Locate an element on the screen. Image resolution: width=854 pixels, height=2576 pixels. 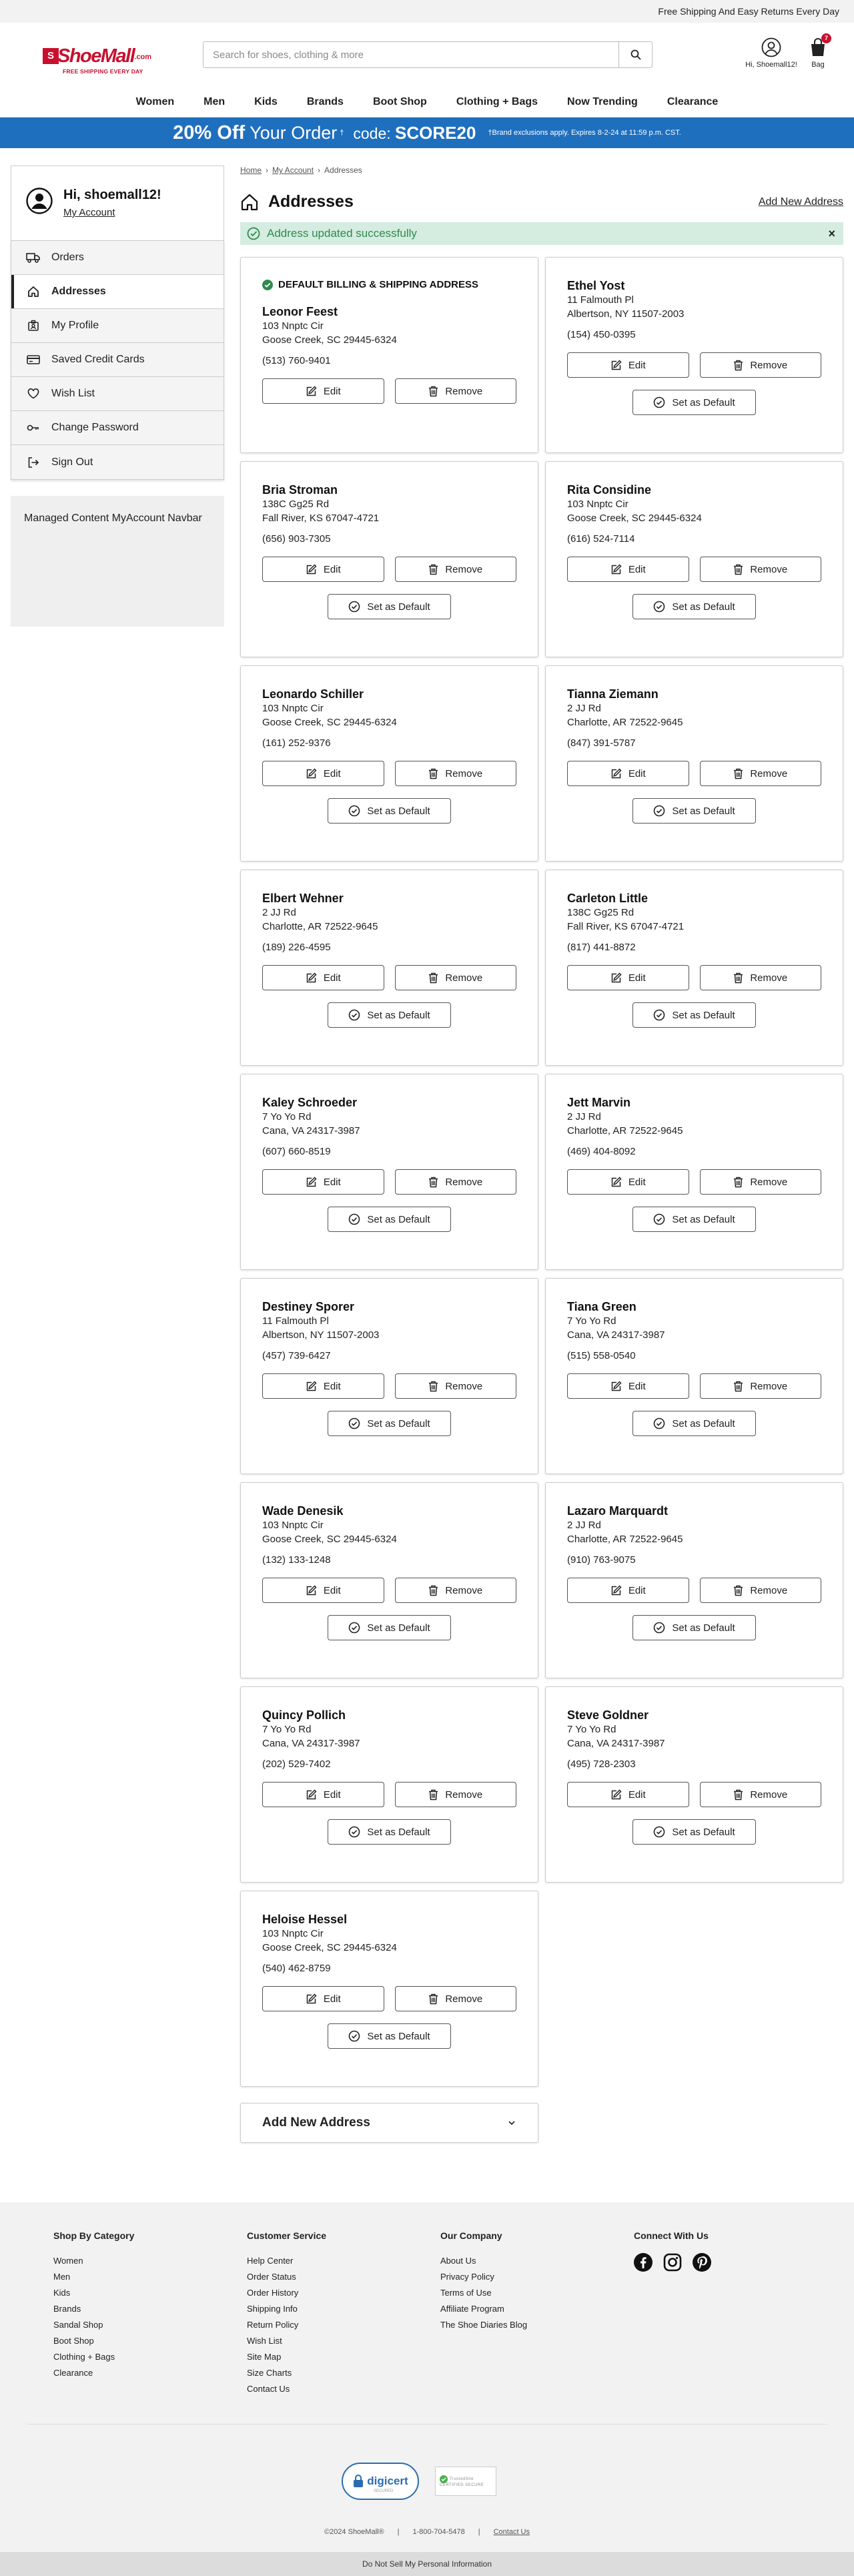
footer-link: Boot Shop is located at coordinates (93, 2341).